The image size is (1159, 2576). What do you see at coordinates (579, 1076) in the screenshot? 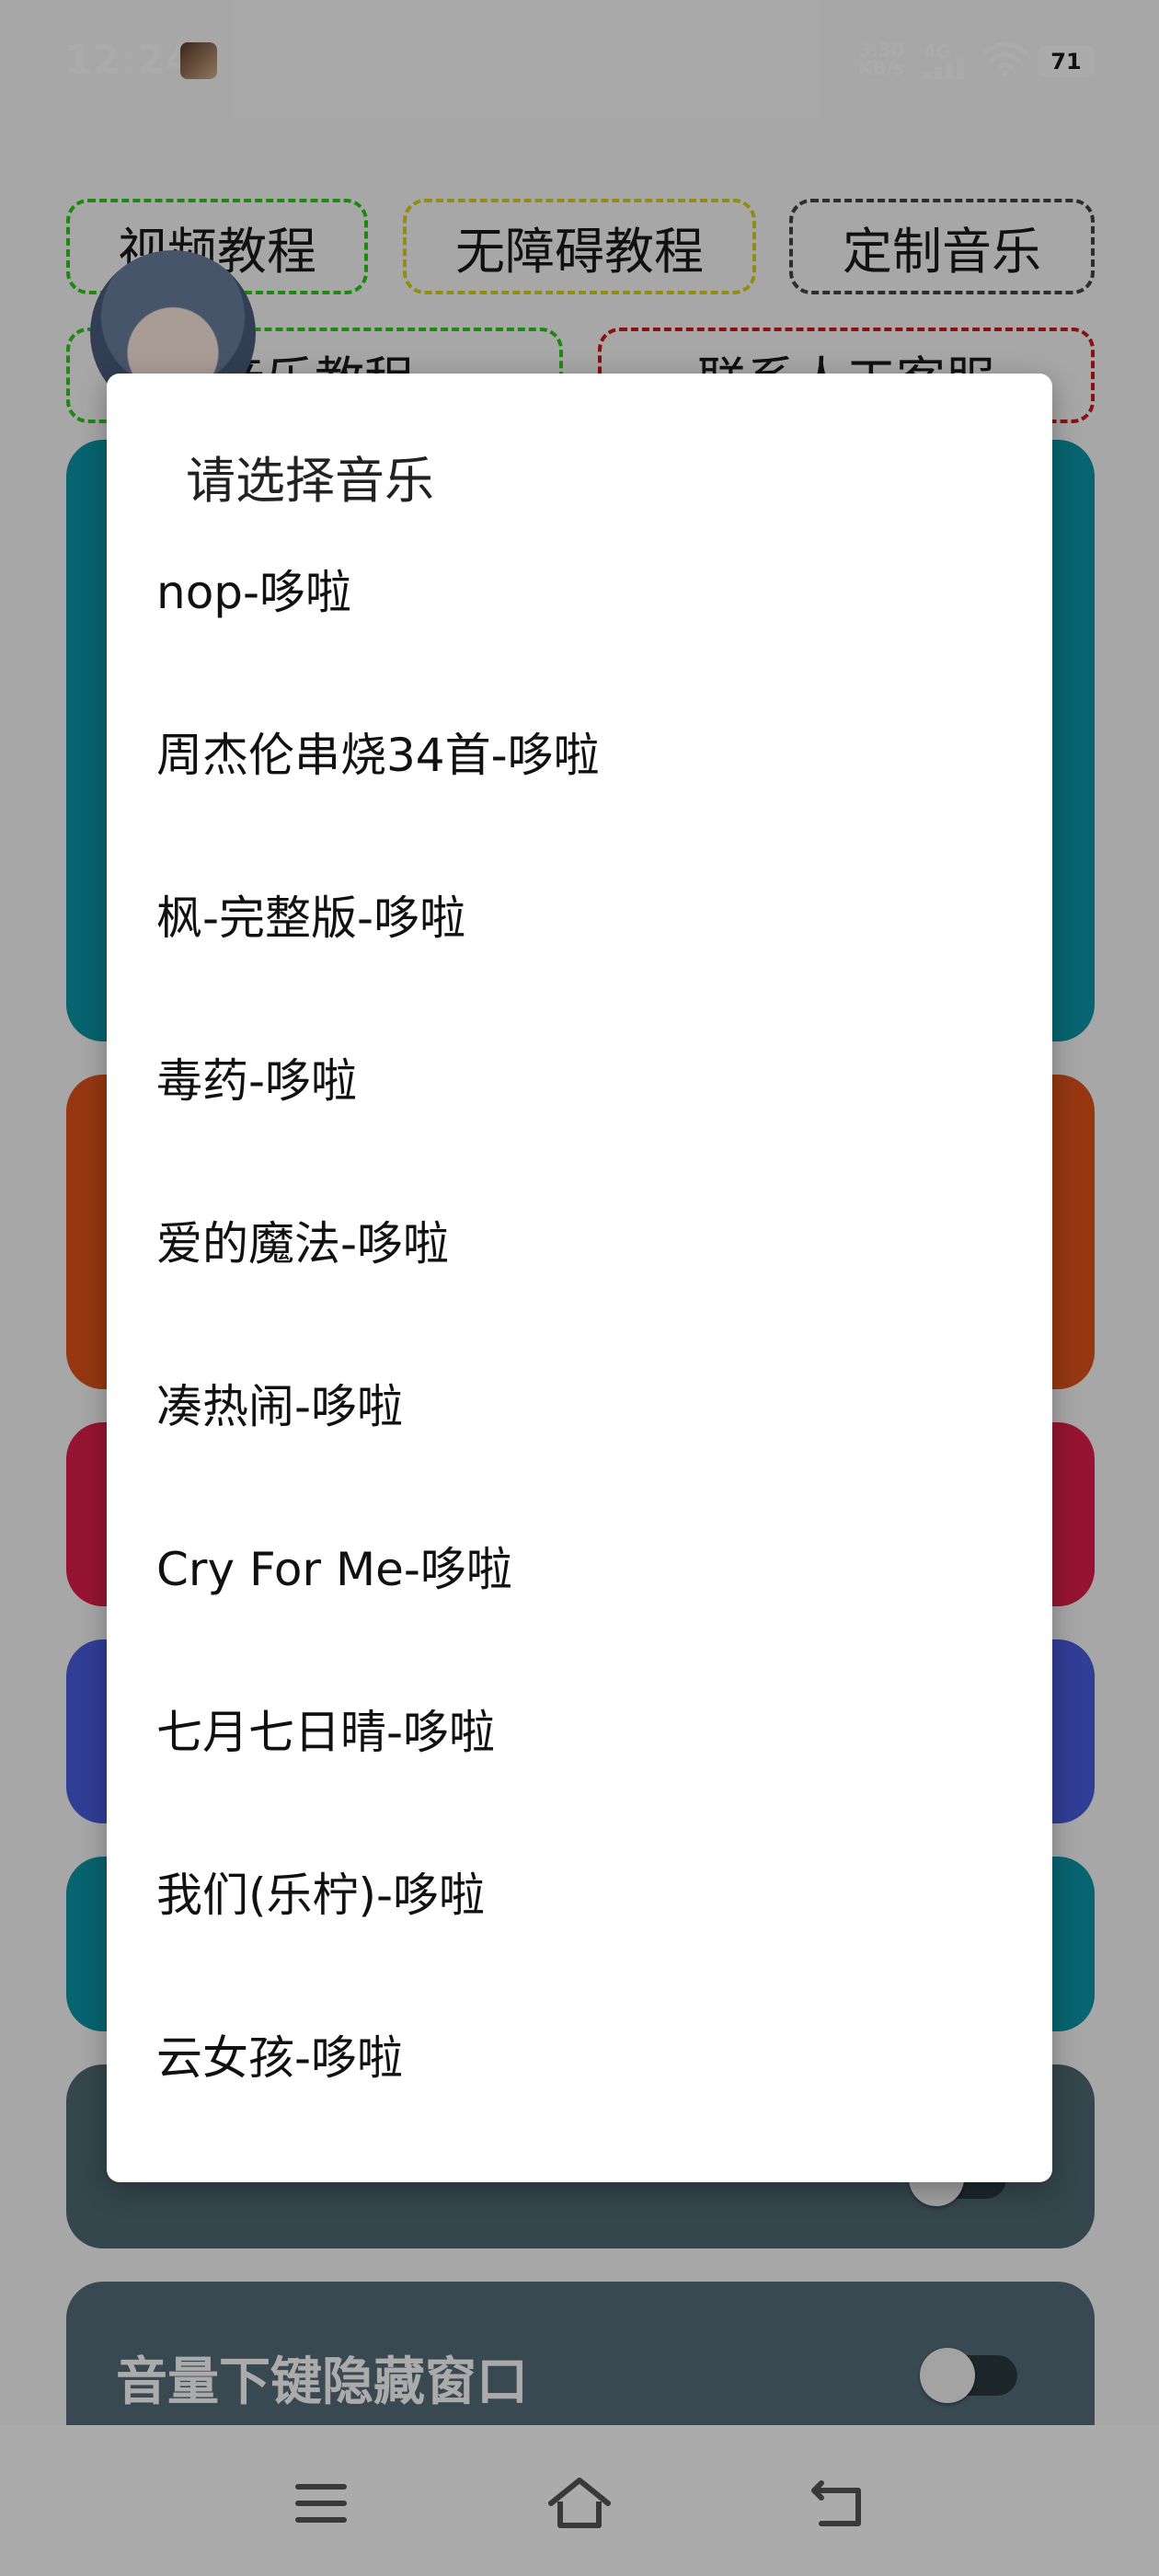
I see `music-option: 毒药-哆啦` at bounding box center [579, 1076].